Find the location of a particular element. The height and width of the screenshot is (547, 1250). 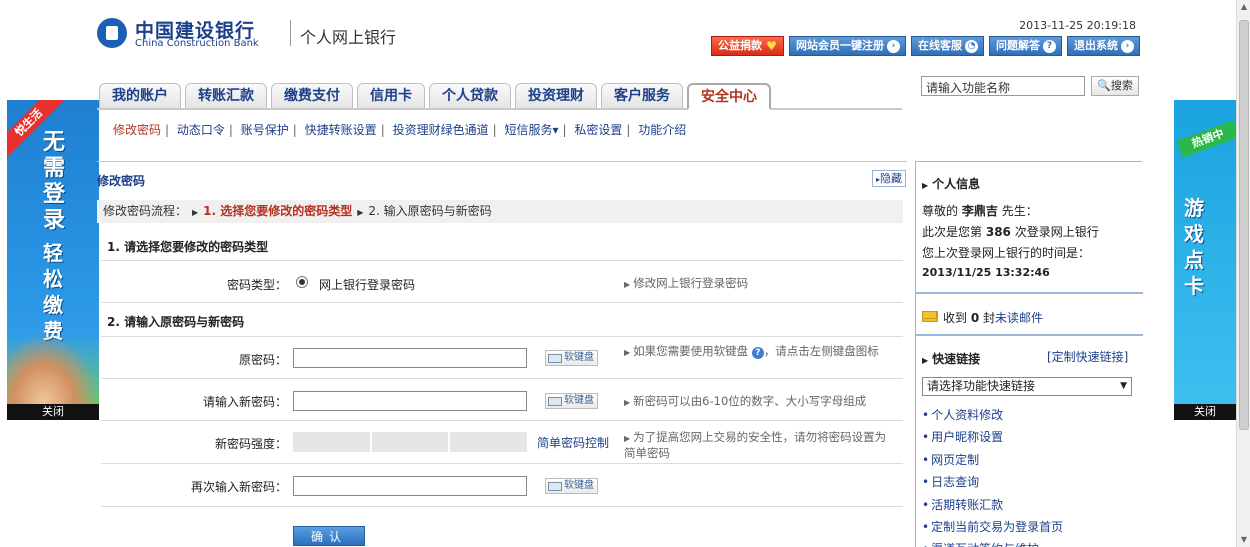

scroll-down-icon: ▼ is located at coordinates (1244, 540).